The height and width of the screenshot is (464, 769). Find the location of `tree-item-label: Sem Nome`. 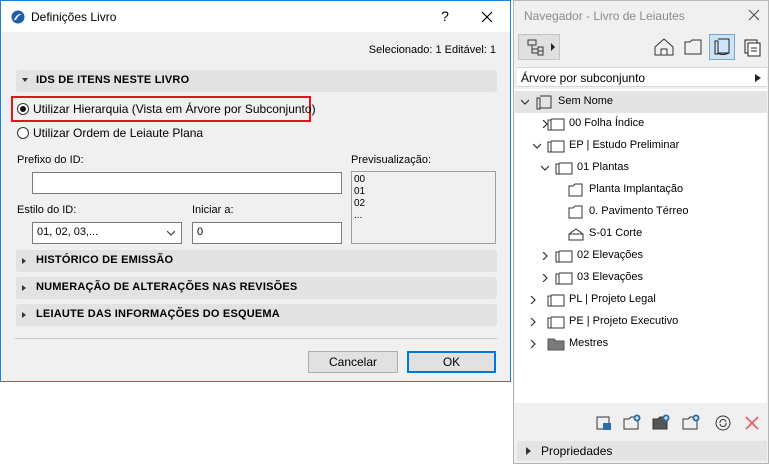

tree-item-label: Sem Nome is located at coordinates (586, 101).